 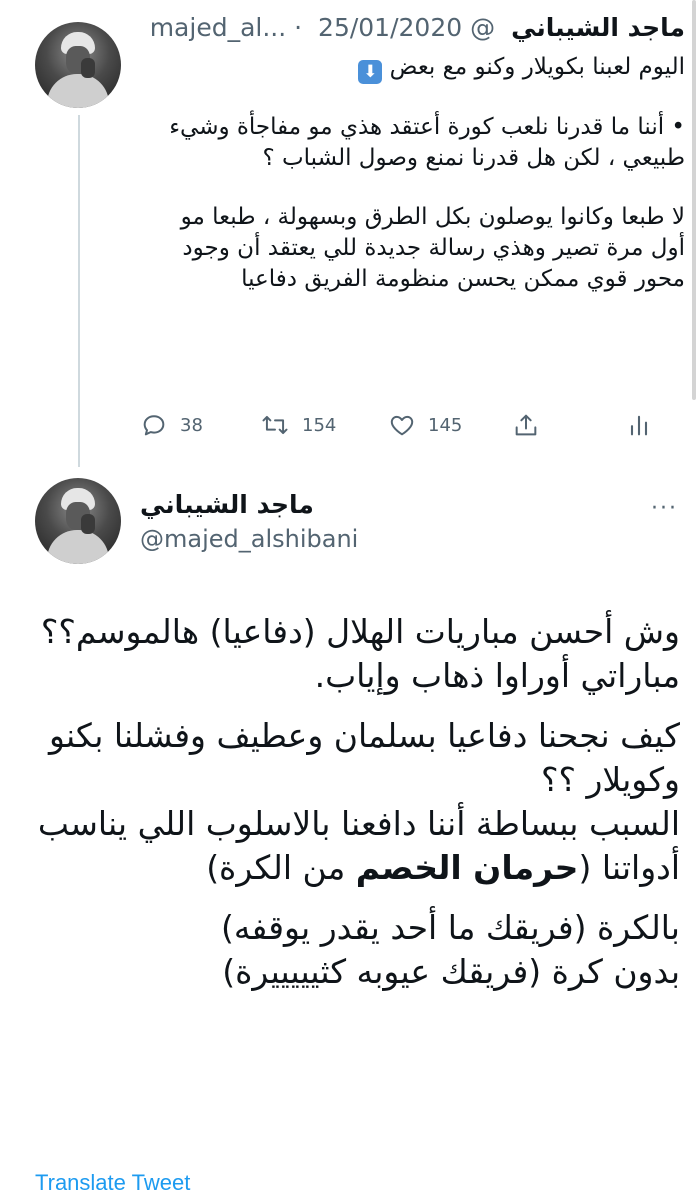 I want to click on reply-button: 38, so click(x=171, y=425).